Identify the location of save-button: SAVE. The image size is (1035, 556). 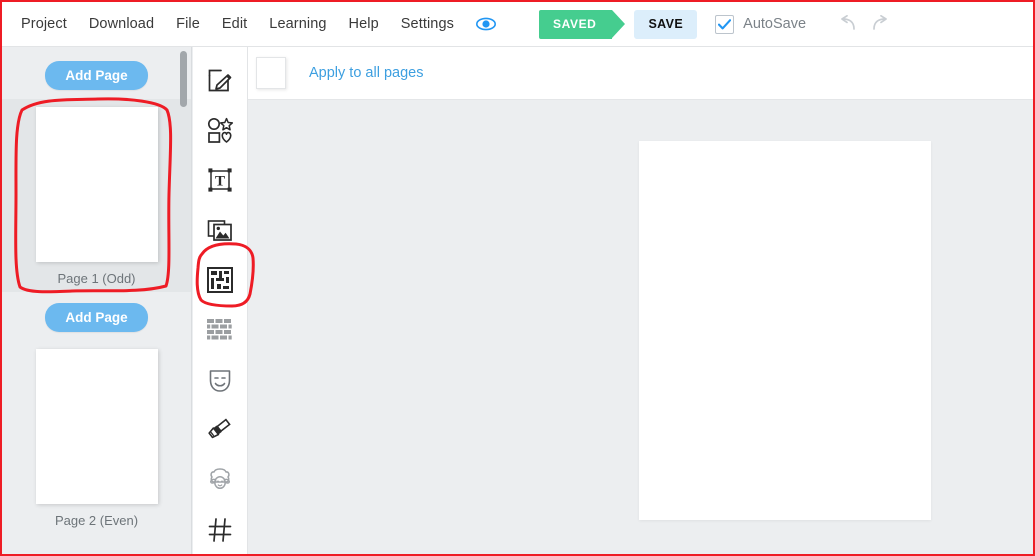
(666, 24).